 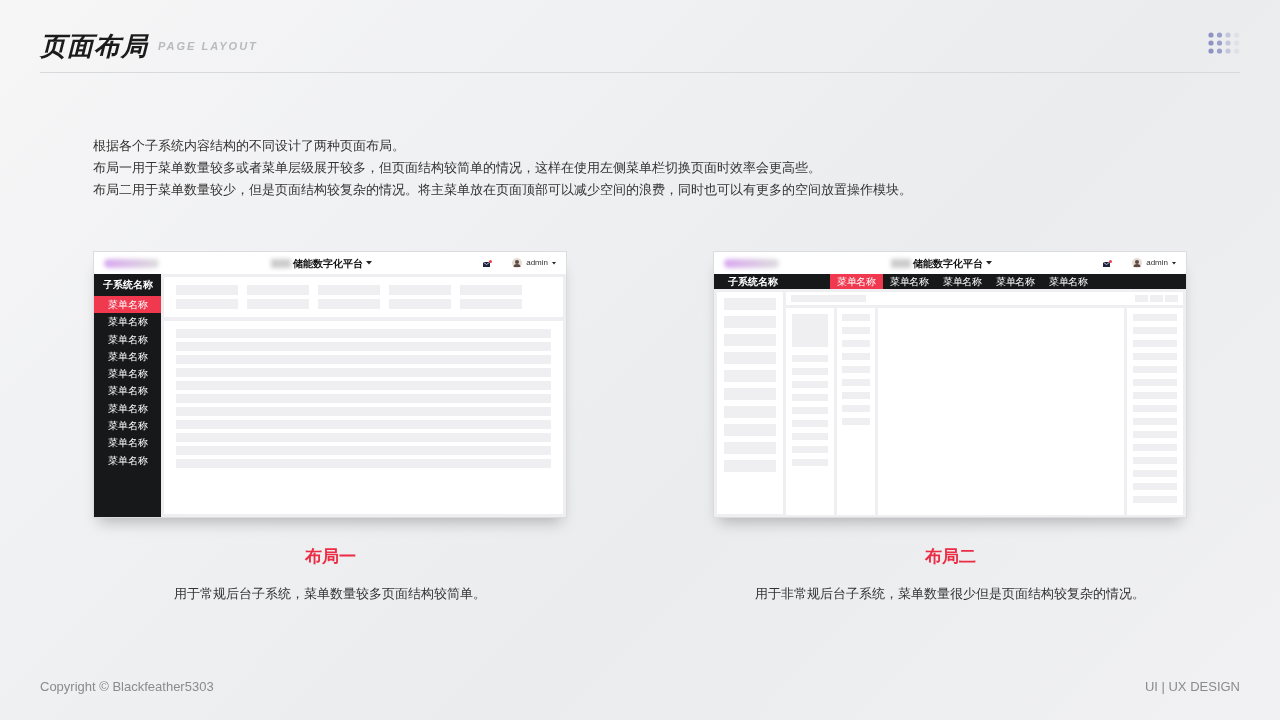 What do you see at coordinates (503, 190) in the screenshot?
I see `intro-paragraph: 布局二用于菜单数量较少，但是页面结构较复杂的情况。将主菜单放在页面顶部可以减少空间的浪费，同时也可以有更多的空间放置操作模块。` at bounding box center [503, 190].